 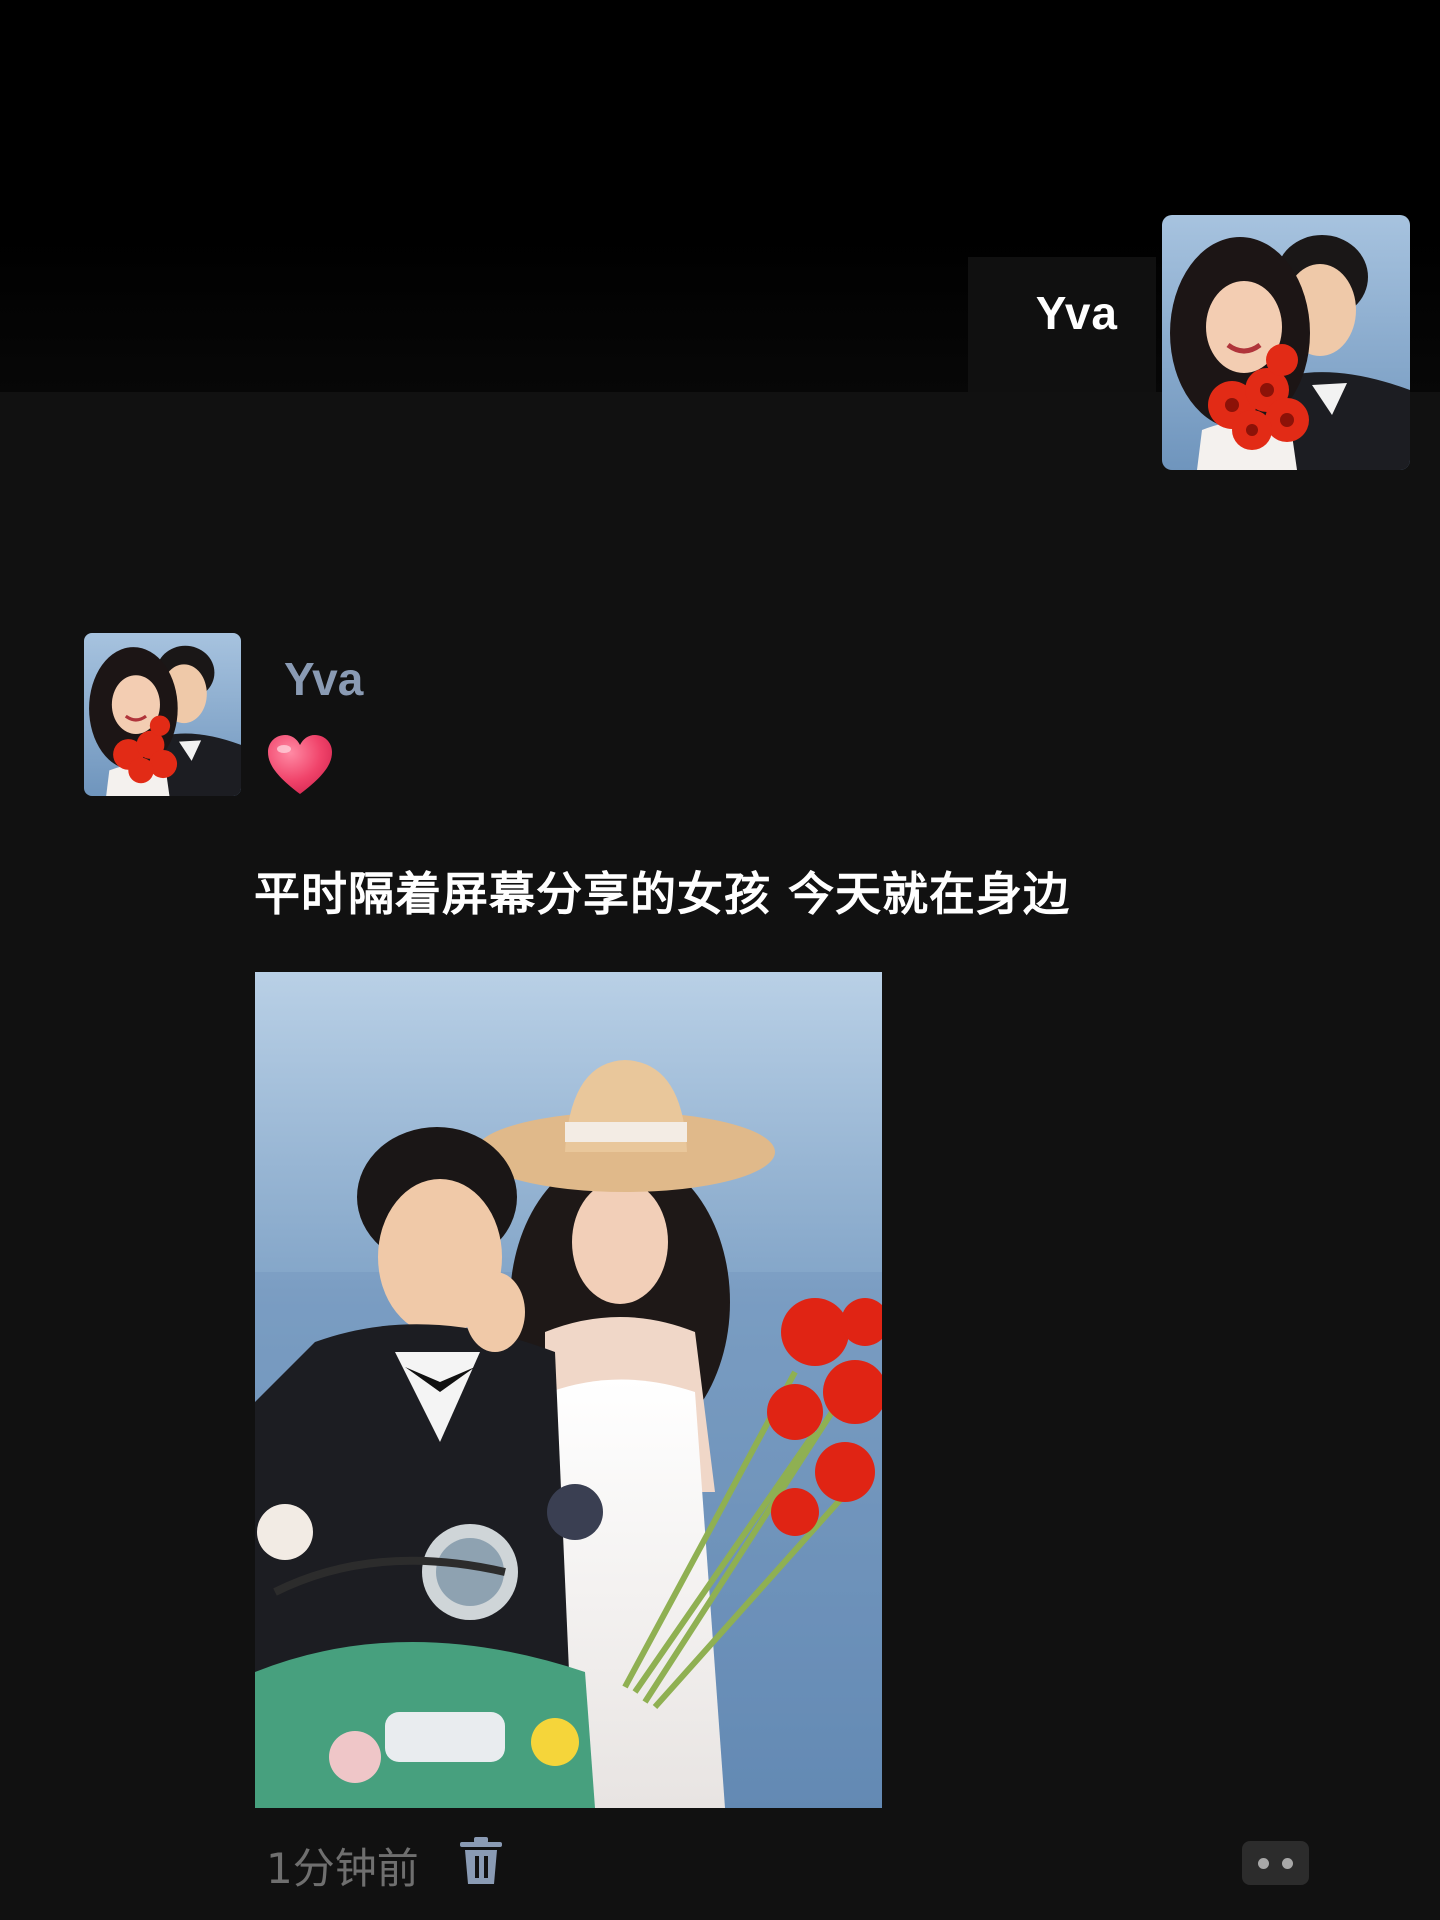 I want to click on cover-username: Yva, so click(x=1076, y=313).